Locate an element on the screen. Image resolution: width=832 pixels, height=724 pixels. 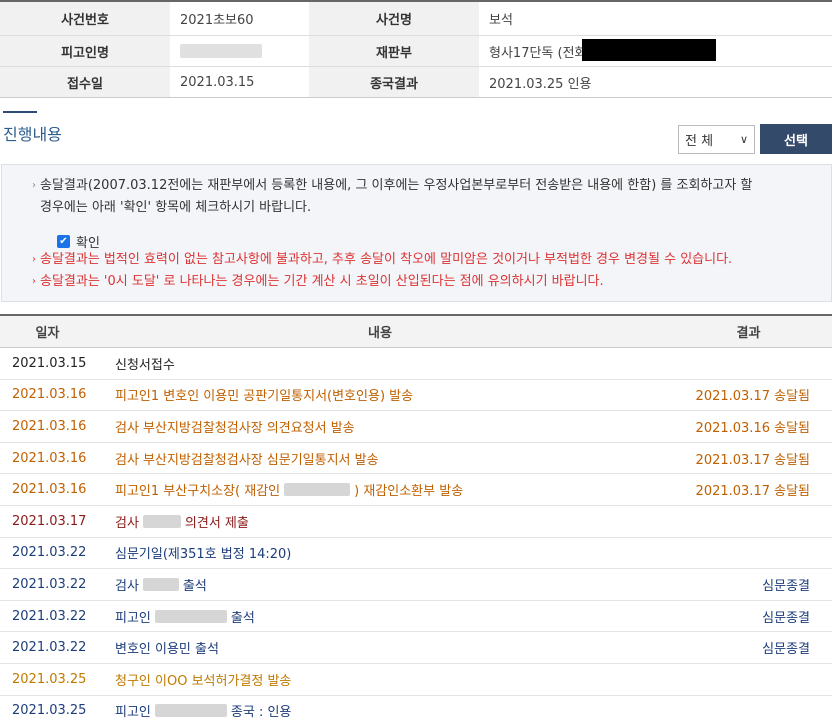
row-content: 청구인 이OO 보석허가결정 발송 is located at coordinates (380, 679).